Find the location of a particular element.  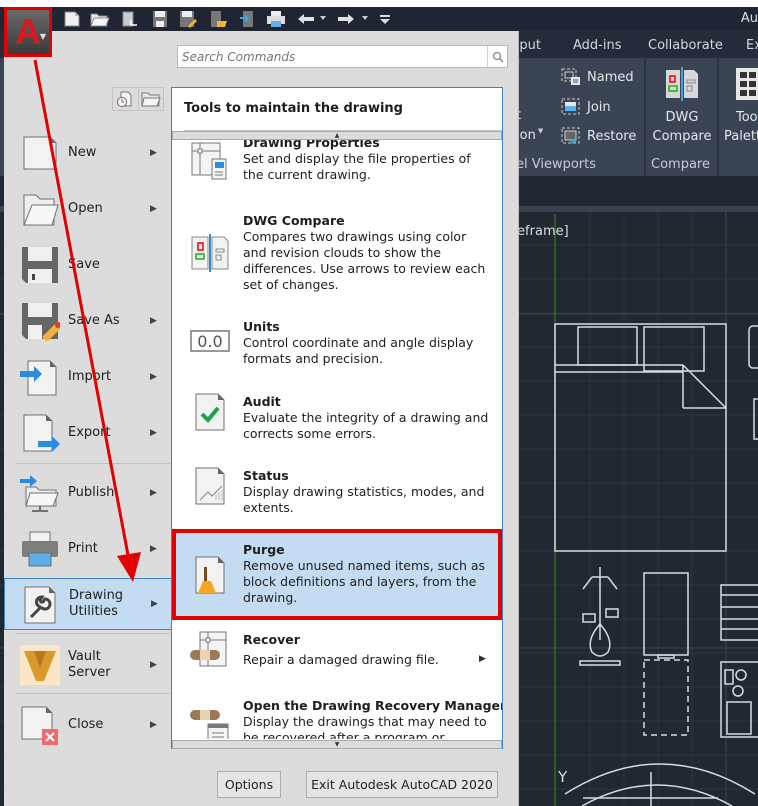

menu-item-import: Import ▶ is located at coordinates (92, 377).